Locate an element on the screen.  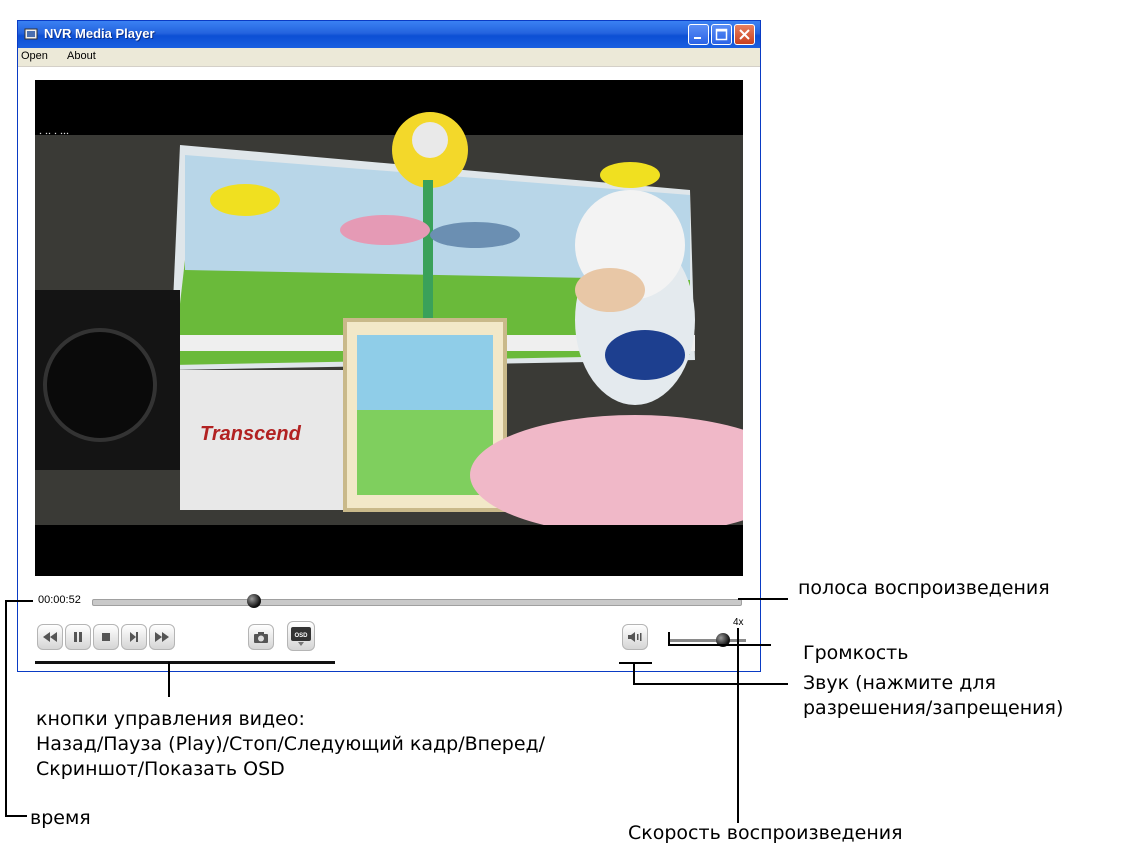
show-osd-button: OSD is located at coordinates (301, 636).